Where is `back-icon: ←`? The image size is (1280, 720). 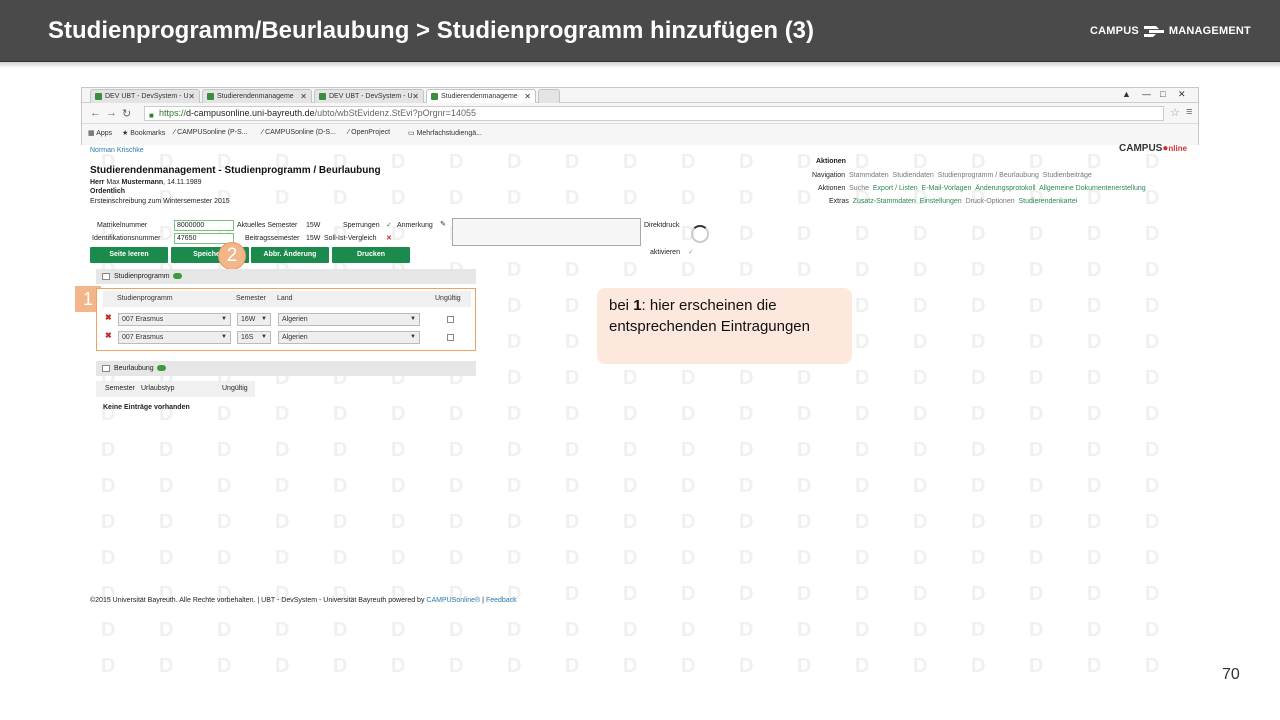
back-icon: ← is located at coordinates (95, 113).